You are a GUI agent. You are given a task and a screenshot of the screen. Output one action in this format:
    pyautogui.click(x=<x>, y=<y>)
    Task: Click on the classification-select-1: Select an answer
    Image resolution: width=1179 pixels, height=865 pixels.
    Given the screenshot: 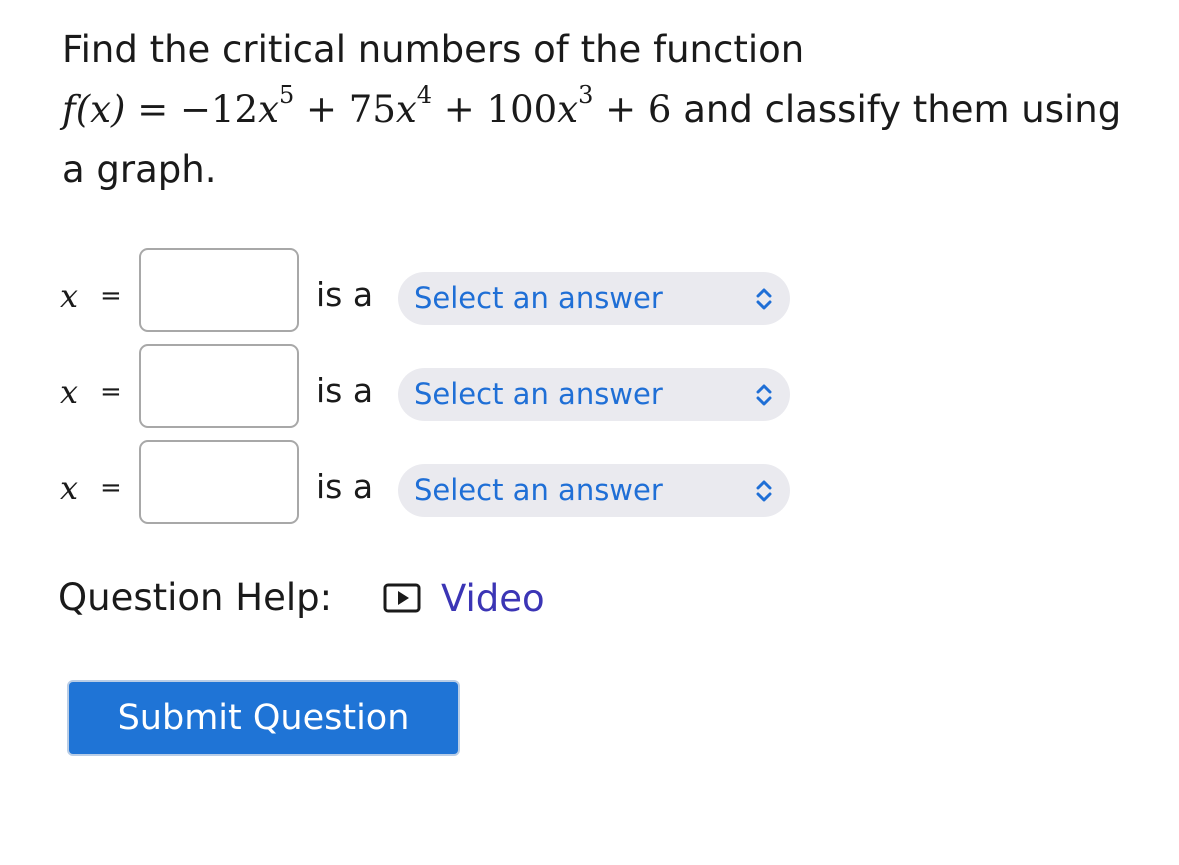 What is the action you would take?
    pyautogui.click(x=594, y=298)
    